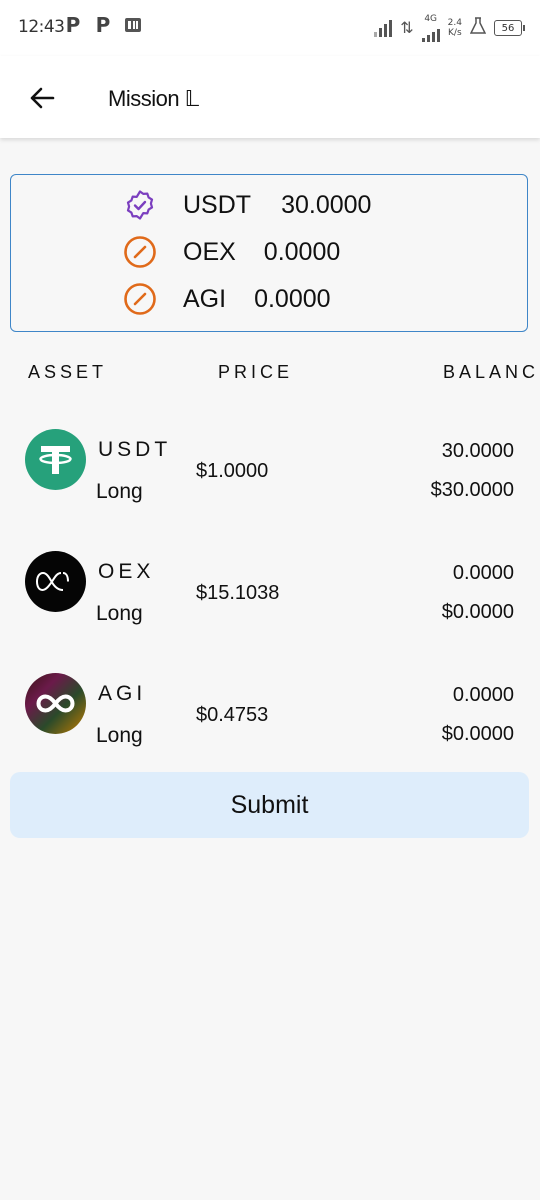 This screenshot has height=1200, width=540. I want to click on balance-symbol: OEX, so click(209, 251).